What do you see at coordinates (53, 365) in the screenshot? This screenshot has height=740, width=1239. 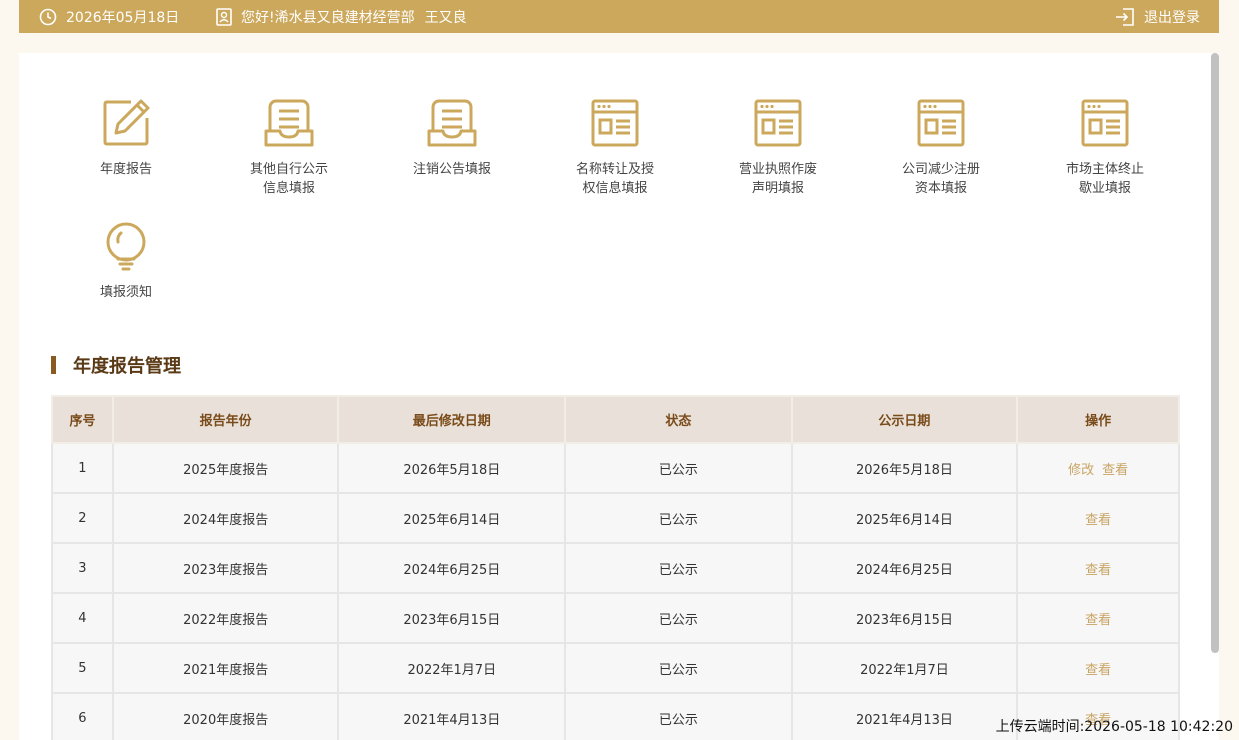 I see `section-title-marker` at bounding box center [53, 365].